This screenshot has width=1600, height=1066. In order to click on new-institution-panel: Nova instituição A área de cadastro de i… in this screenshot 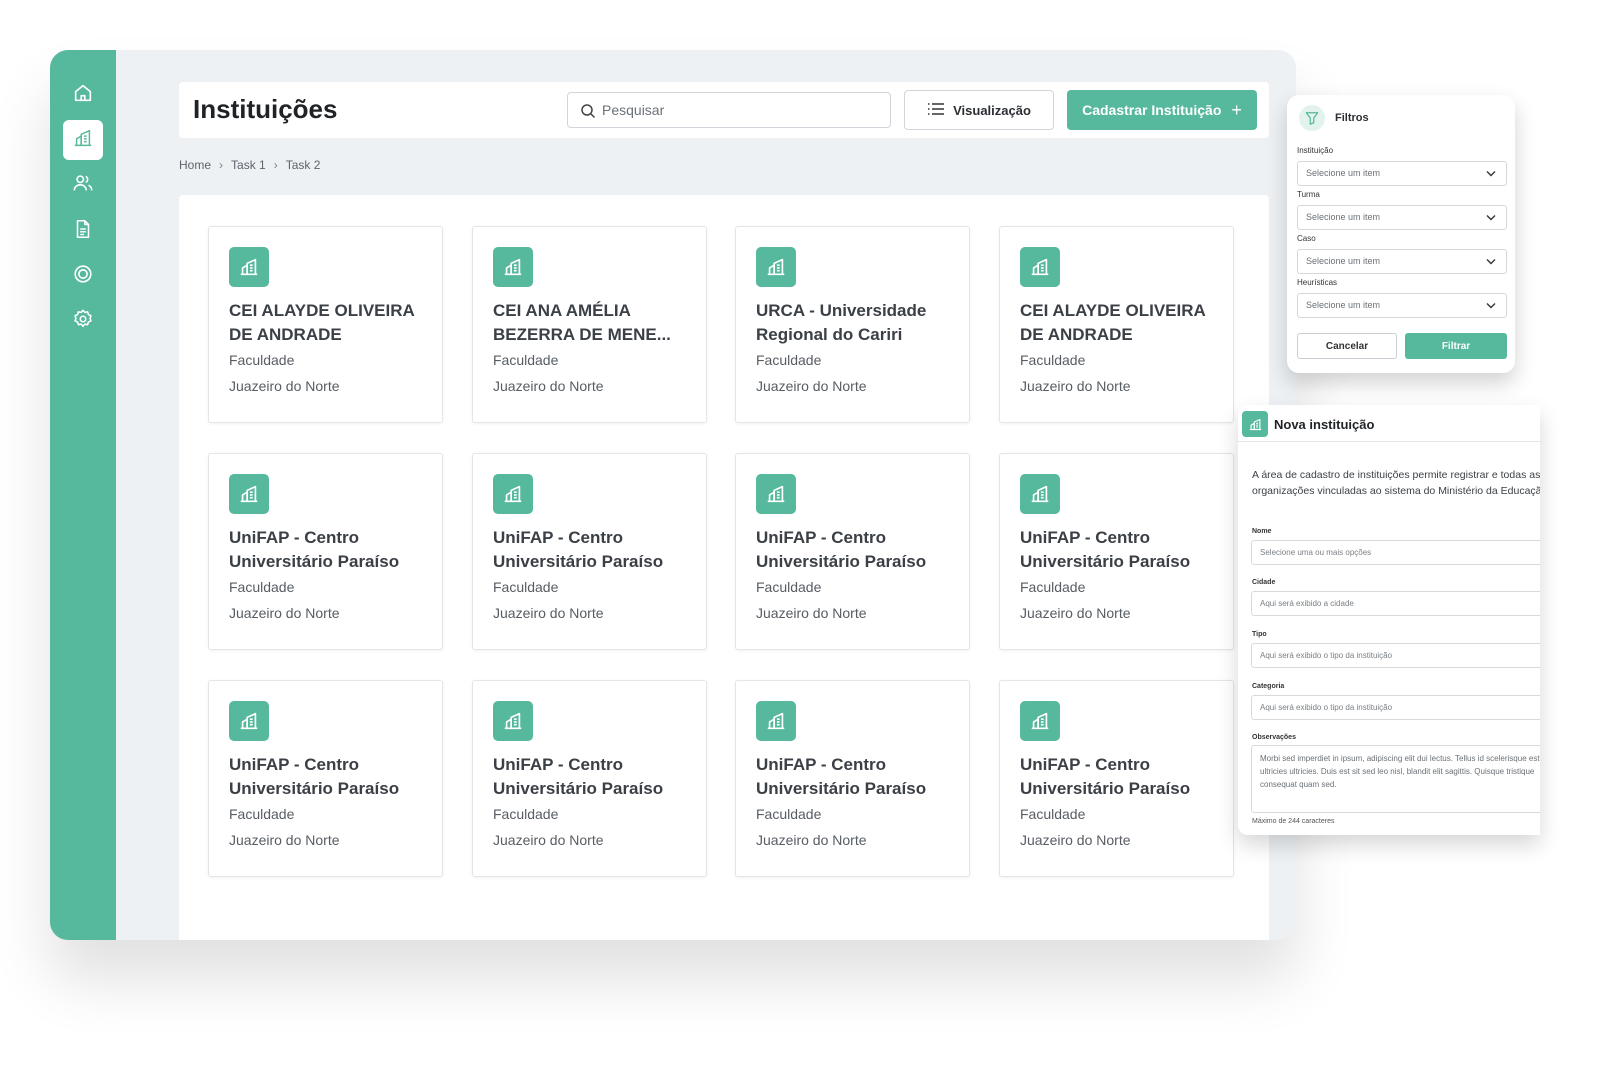, I will do `click(1389, 620)`.